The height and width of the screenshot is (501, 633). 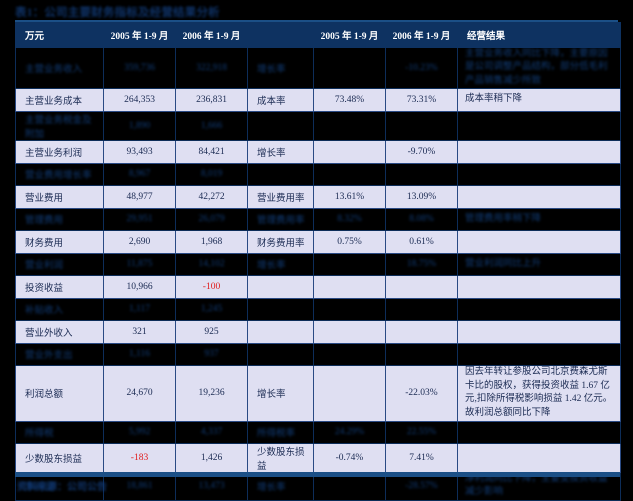 I want to click on table-bottom-divider, so click(x=317, y=474).